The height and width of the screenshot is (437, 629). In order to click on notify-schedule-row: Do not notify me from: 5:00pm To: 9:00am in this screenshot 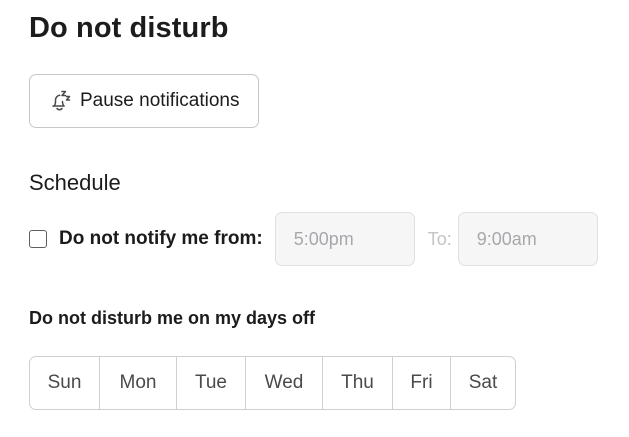, I will do `click(313, 239)`.